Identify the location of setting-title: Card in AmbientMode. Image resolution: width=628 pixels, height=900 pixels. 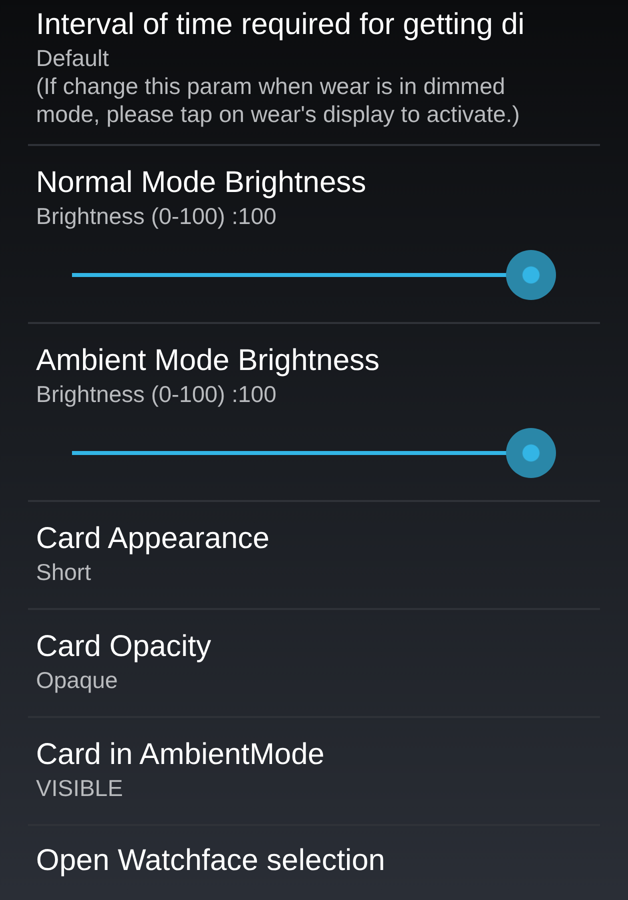
(318, 755).